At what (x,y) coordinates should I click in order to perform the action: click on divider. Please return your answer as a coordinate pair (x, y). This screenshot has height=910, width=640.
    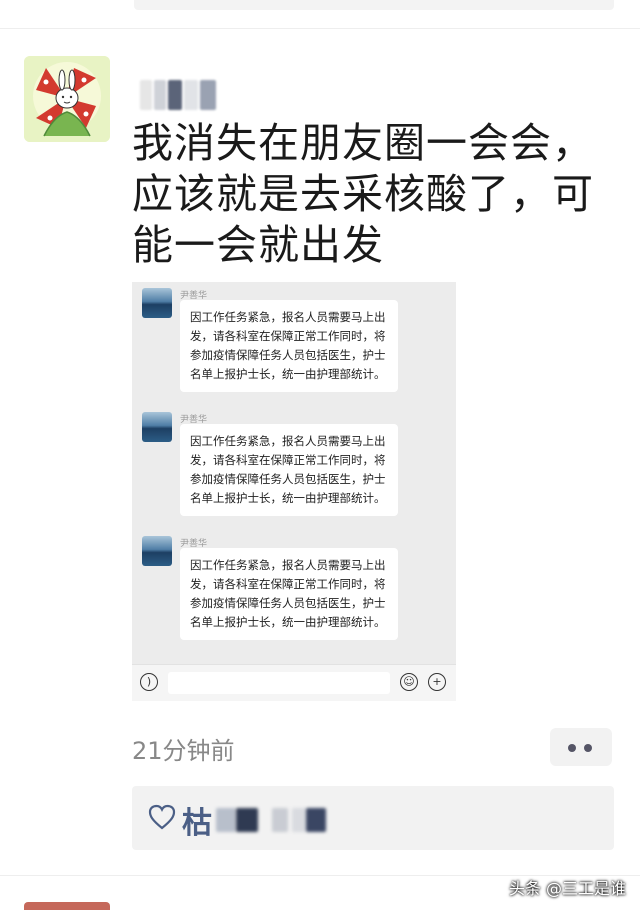
    Looking at the image, I should click on (320, 28).